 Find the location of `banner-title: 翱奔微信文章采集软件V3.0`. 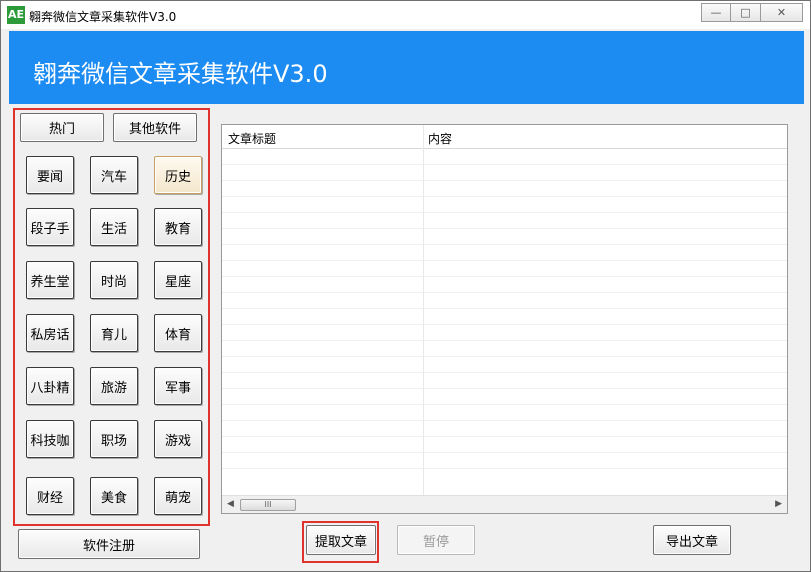

banner-title: 翱奔微信文章采集软件V3.0 is located at coordinates (180, 74).